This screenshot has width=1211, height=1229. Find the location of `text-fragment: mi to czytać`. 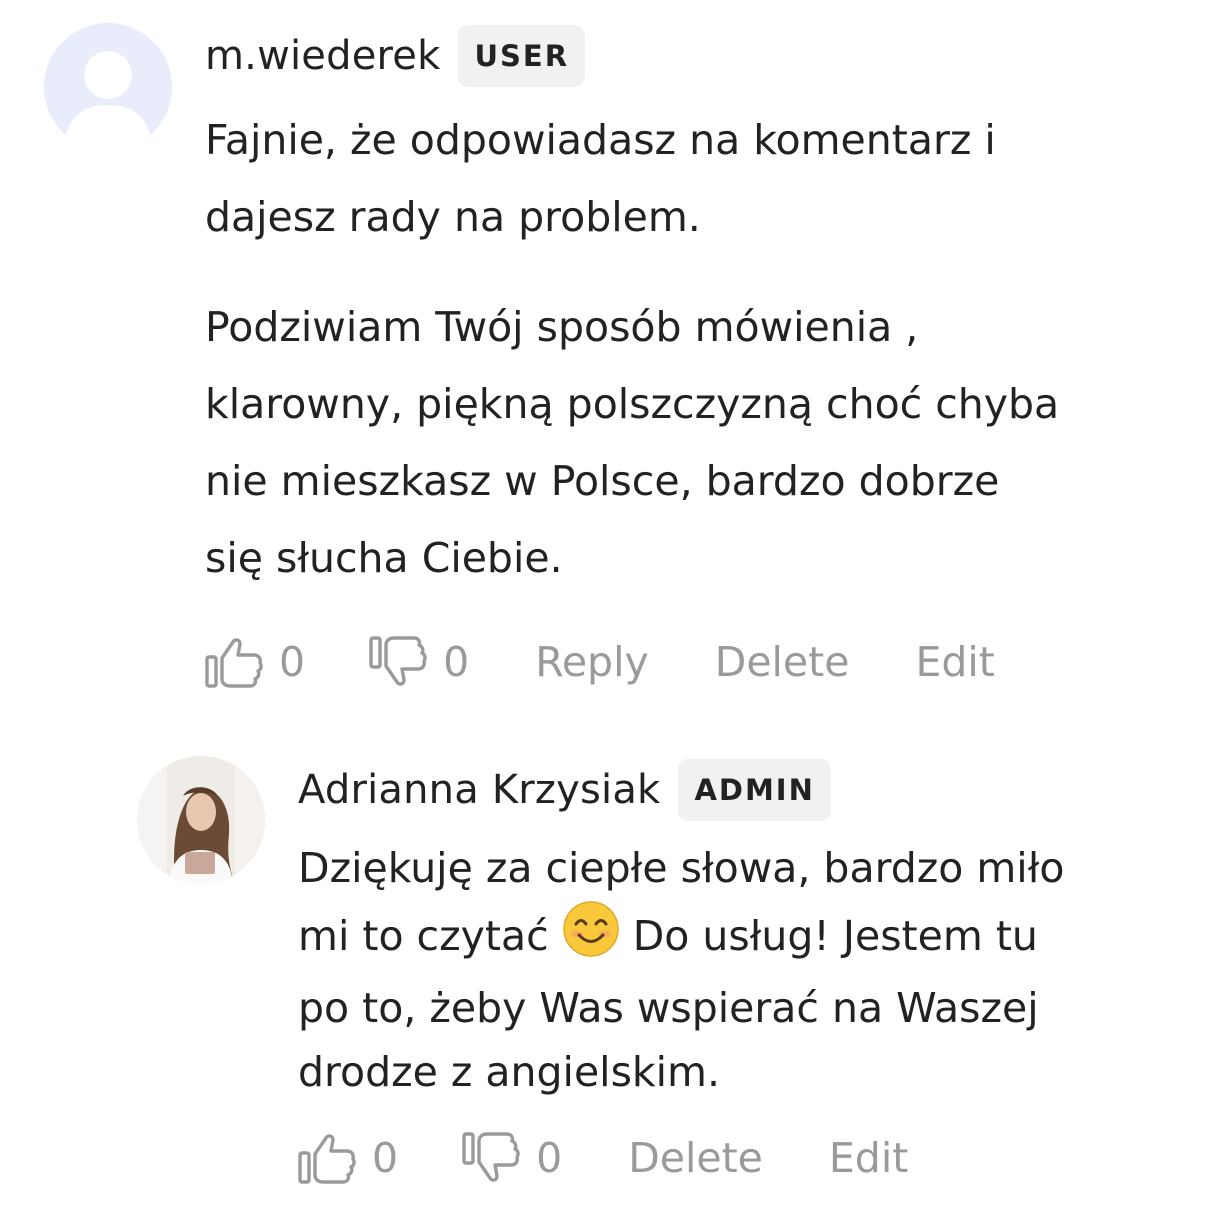

text-fragment: mi to czytać is located at coordinates (423, 936).